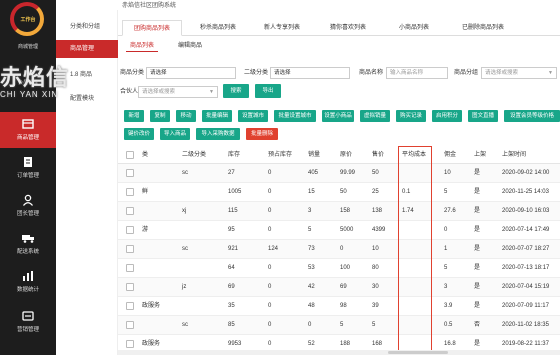  What do you see at coordinates (149, 6) in the screenshot?
I see `app-title: 赤焰信社区团购系统` at bounding box center [149, 6].